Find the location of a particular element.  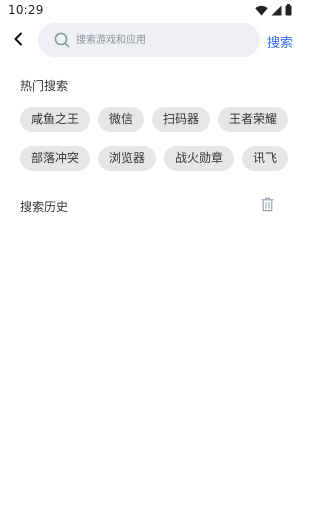

wifi-icon is located at coordinates (261, 10).